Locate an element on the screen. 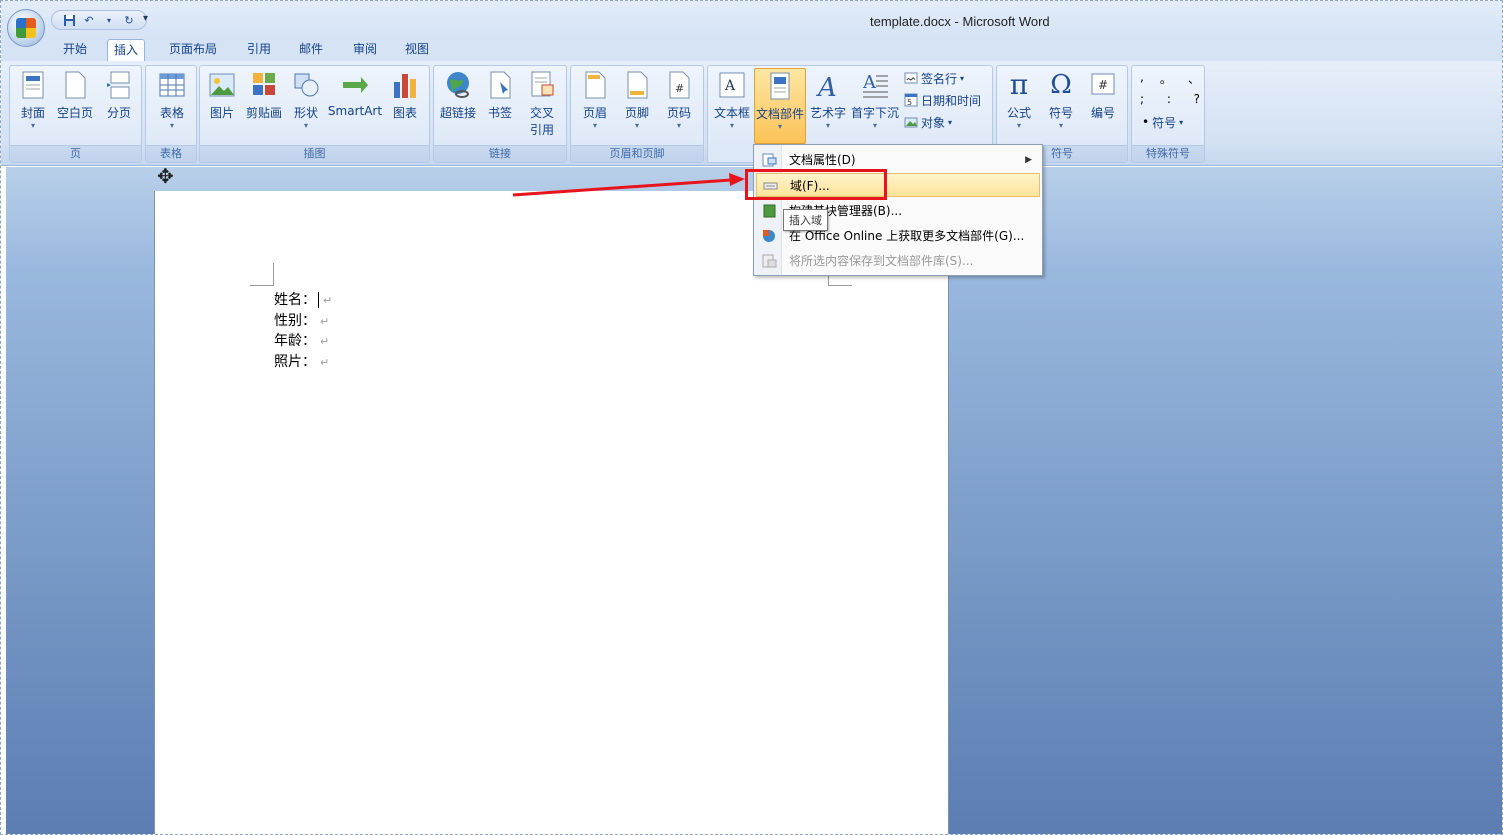 Image resolution: width=1503 pixels, height=835 pixels. clipart-button: 剪贴画 is located at coordinates (264, 94).